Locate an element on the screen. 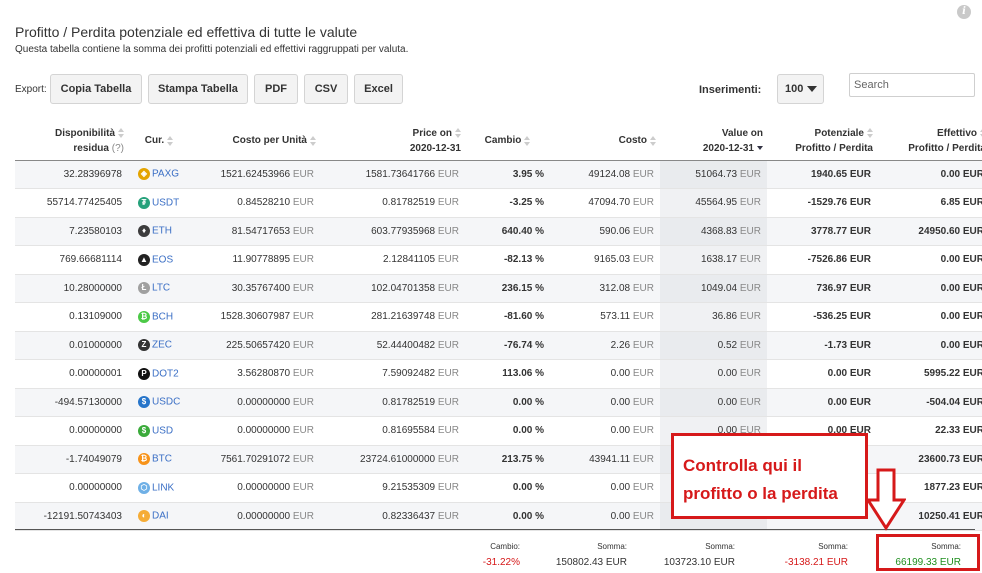  availability-value: 769.66681114 is located at coordinates (90, 260).